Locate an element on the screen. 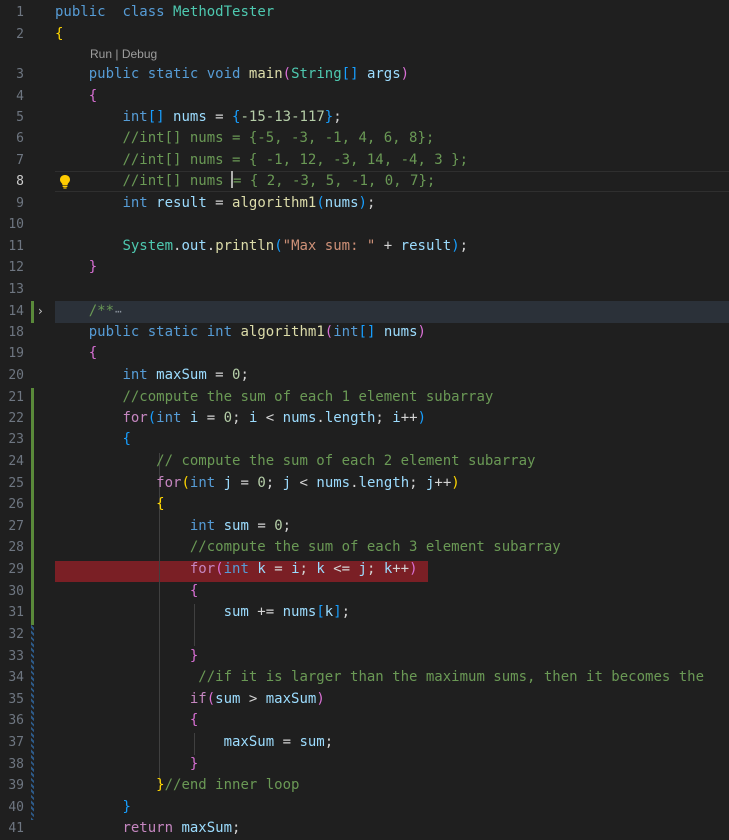 Image resolution: width=729 pixels, height=840 pixels. line-number: 34 is located at coordinates (12, 677).